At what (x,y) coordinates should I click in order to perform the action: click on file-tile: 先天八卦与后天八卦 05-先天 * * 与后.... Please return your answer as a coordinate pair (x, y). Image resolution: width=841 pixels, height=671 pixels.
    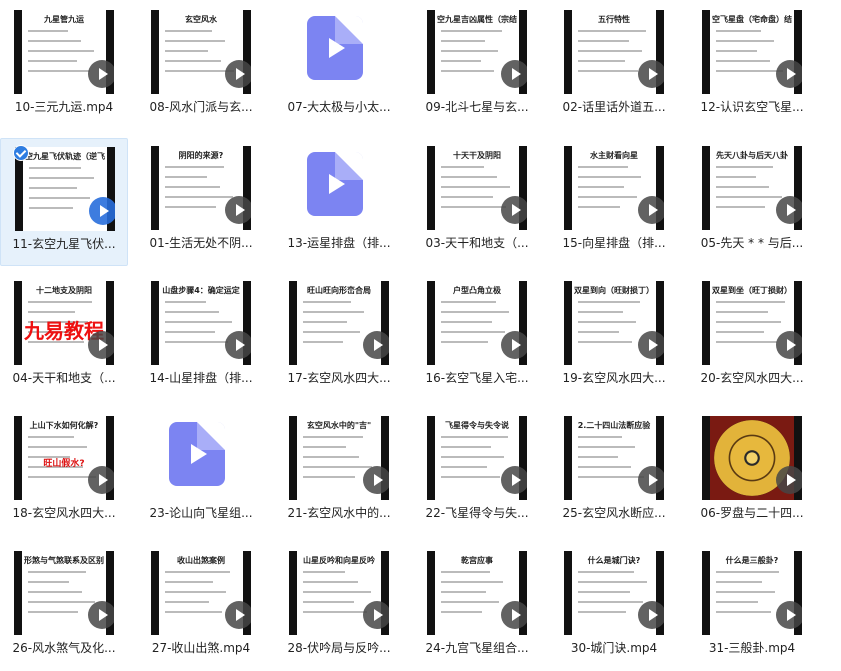
    Looking at the image, I should click on (752, 202).